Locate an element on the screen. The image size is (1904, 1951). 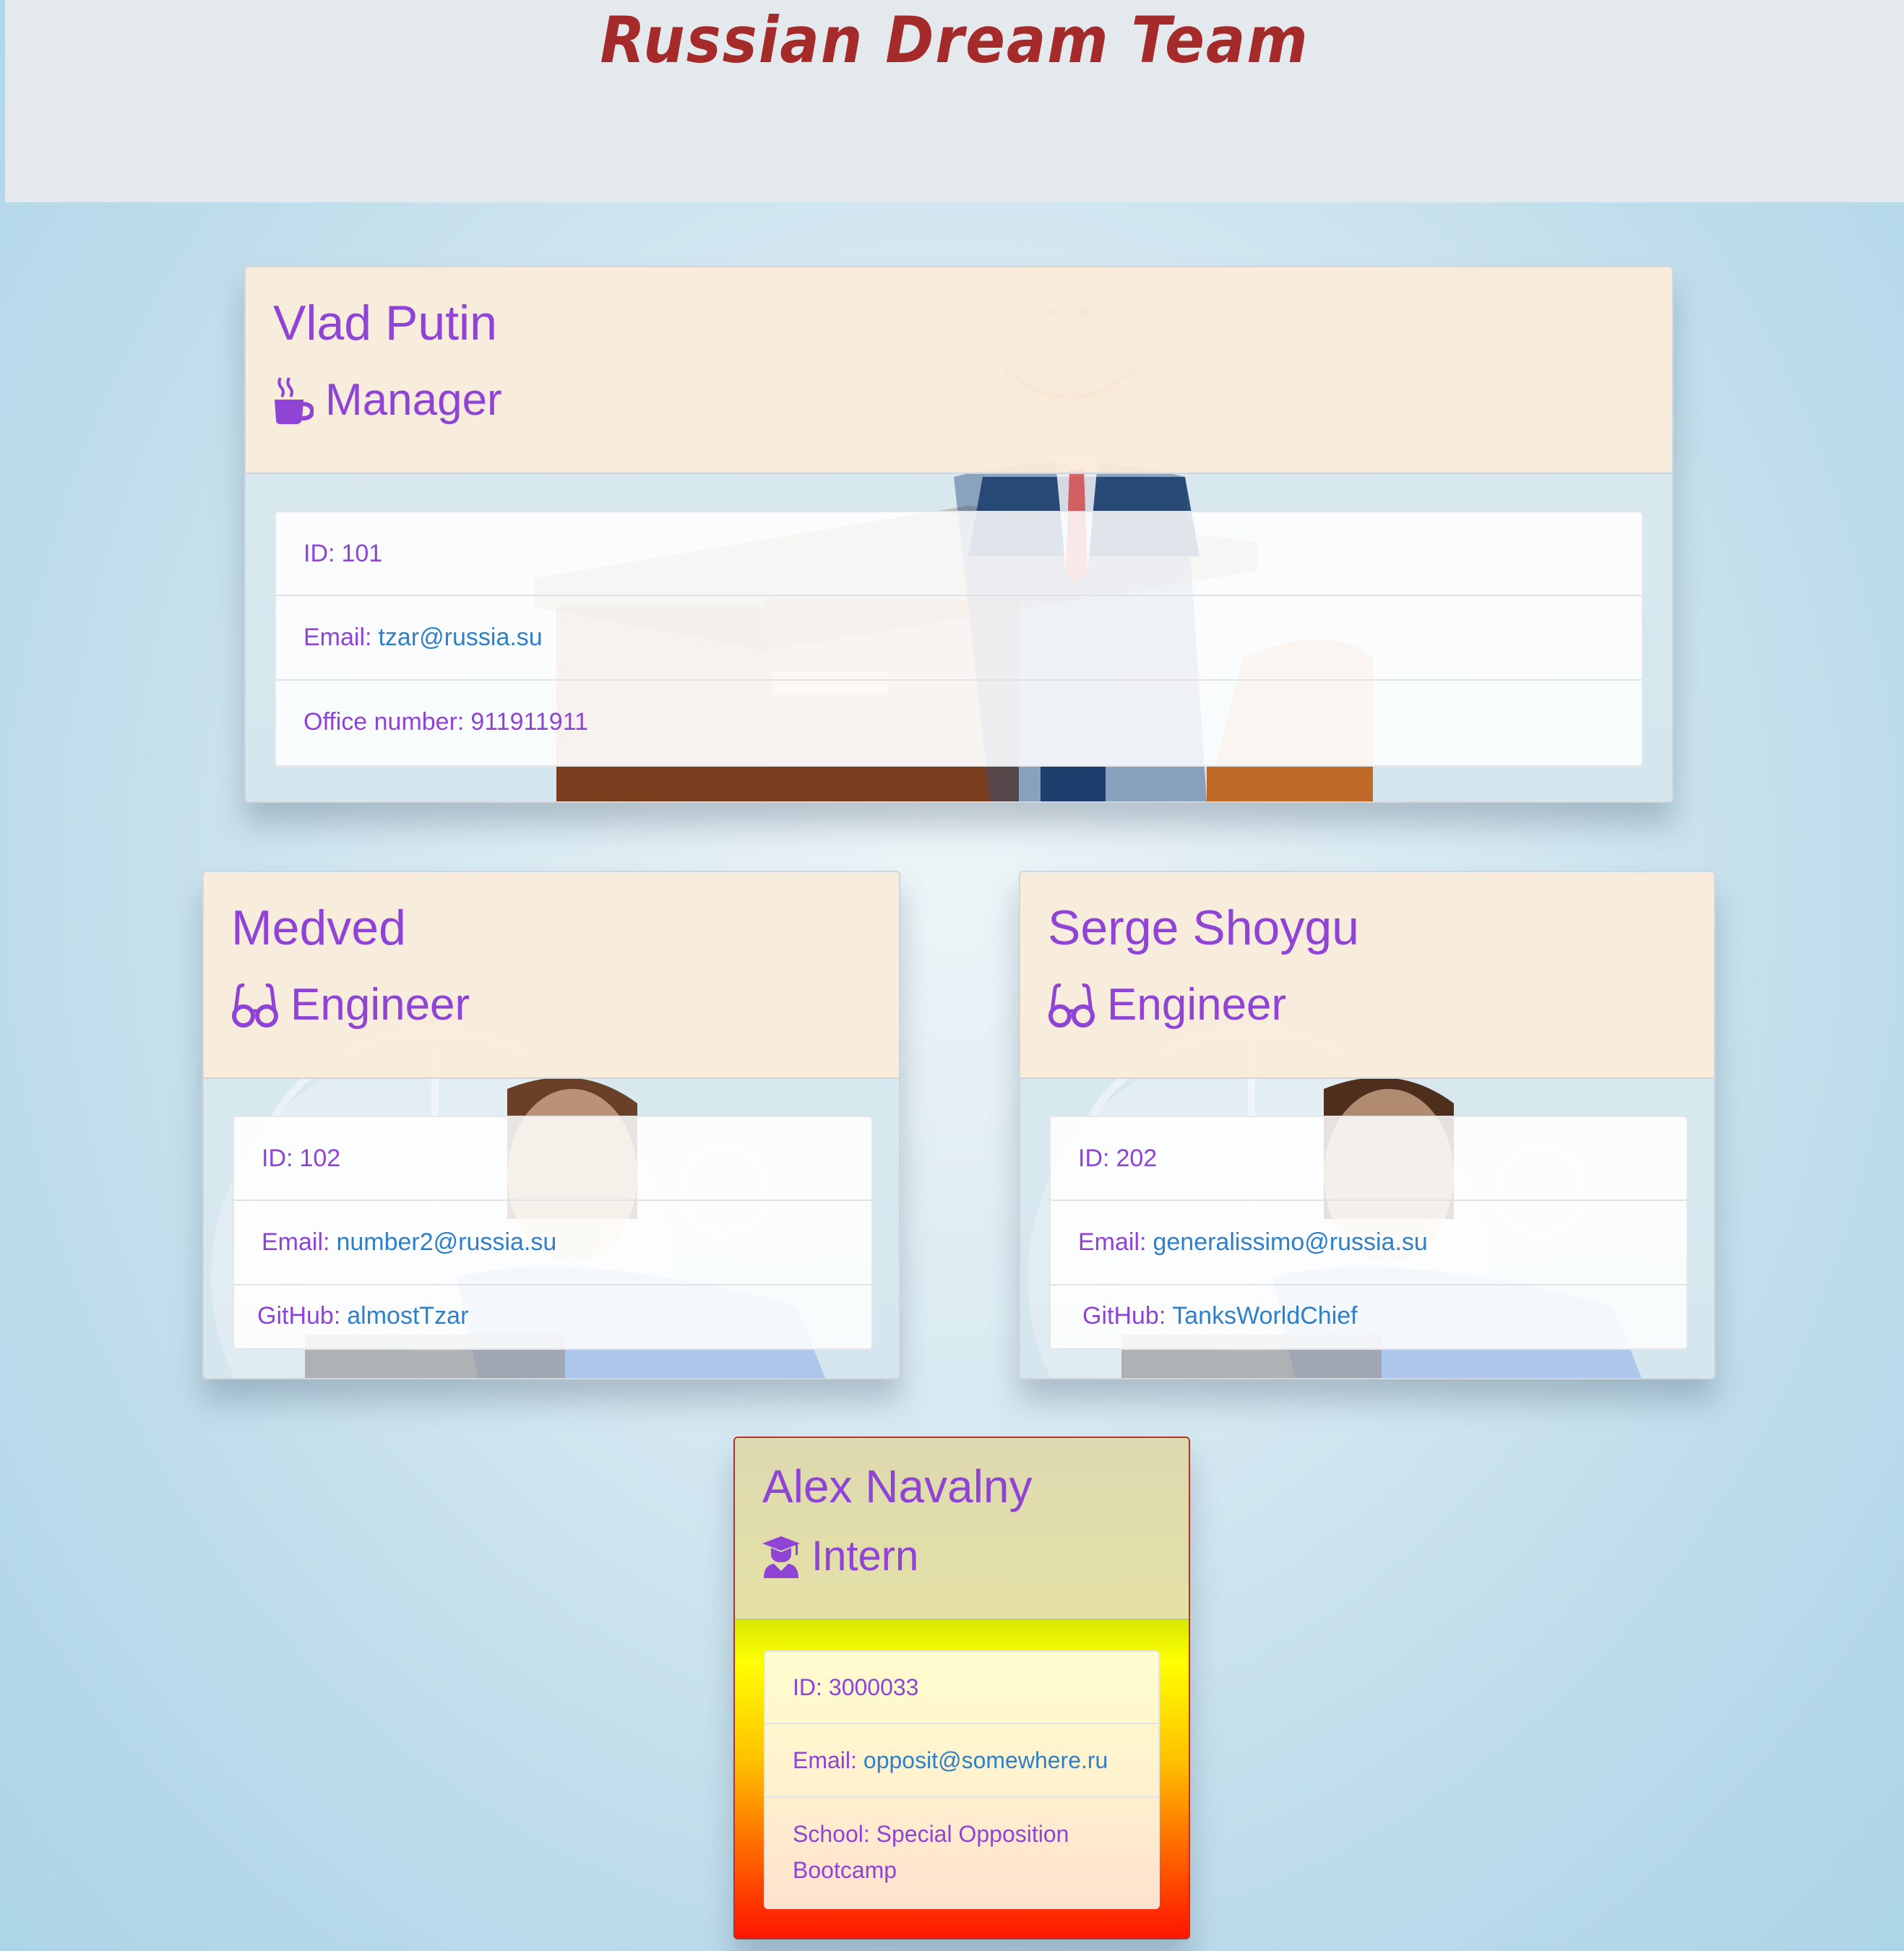
employee-id: ID: 101 is located at coordinates (959, 554).